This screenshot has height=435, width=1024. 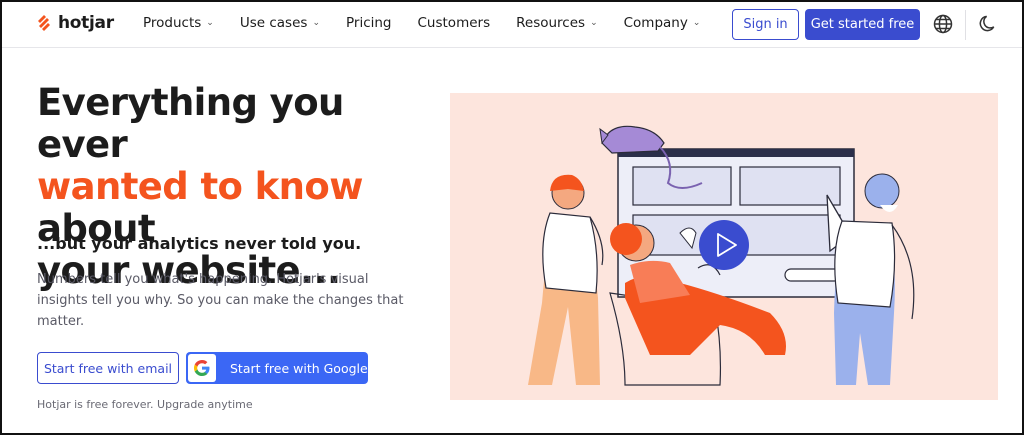 What do you see at coordinates (862, 24) in the screenshot?
I see `get-started-button: Get started free` at bounding box center [862, 24].